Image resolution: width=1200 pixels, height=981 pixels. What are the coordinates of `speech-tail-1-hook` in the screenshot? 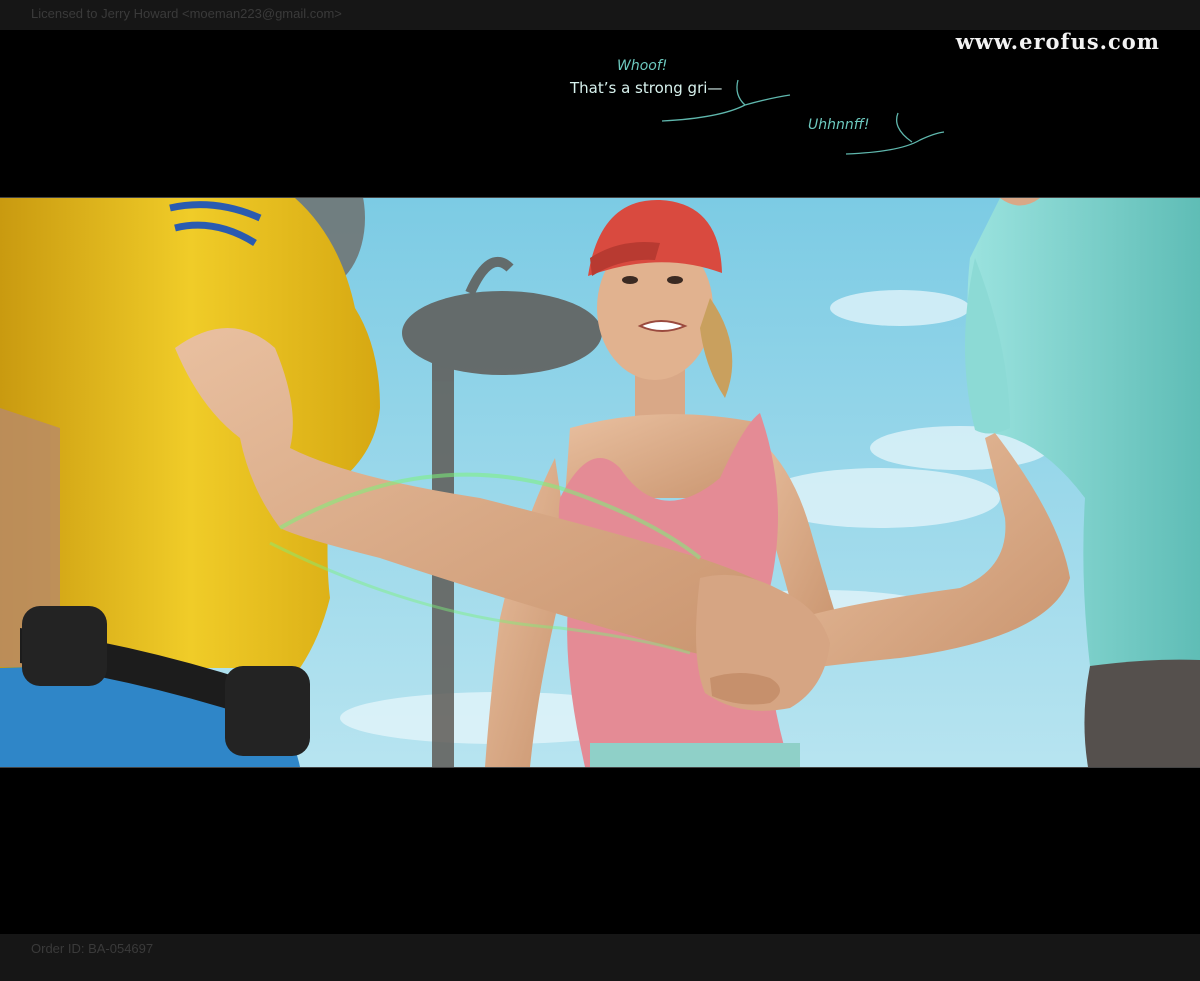 It's located at (741, 92).